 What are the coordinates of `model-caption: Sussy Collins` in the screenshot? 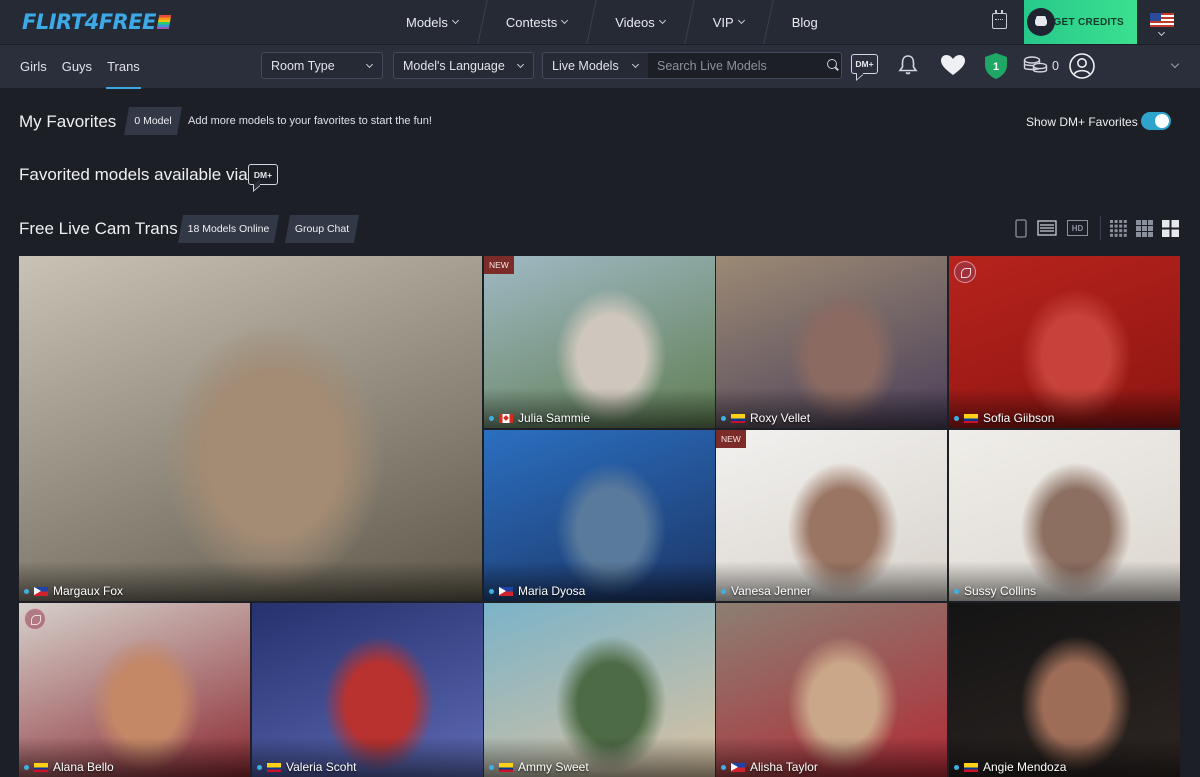 It's located at (995, 591).